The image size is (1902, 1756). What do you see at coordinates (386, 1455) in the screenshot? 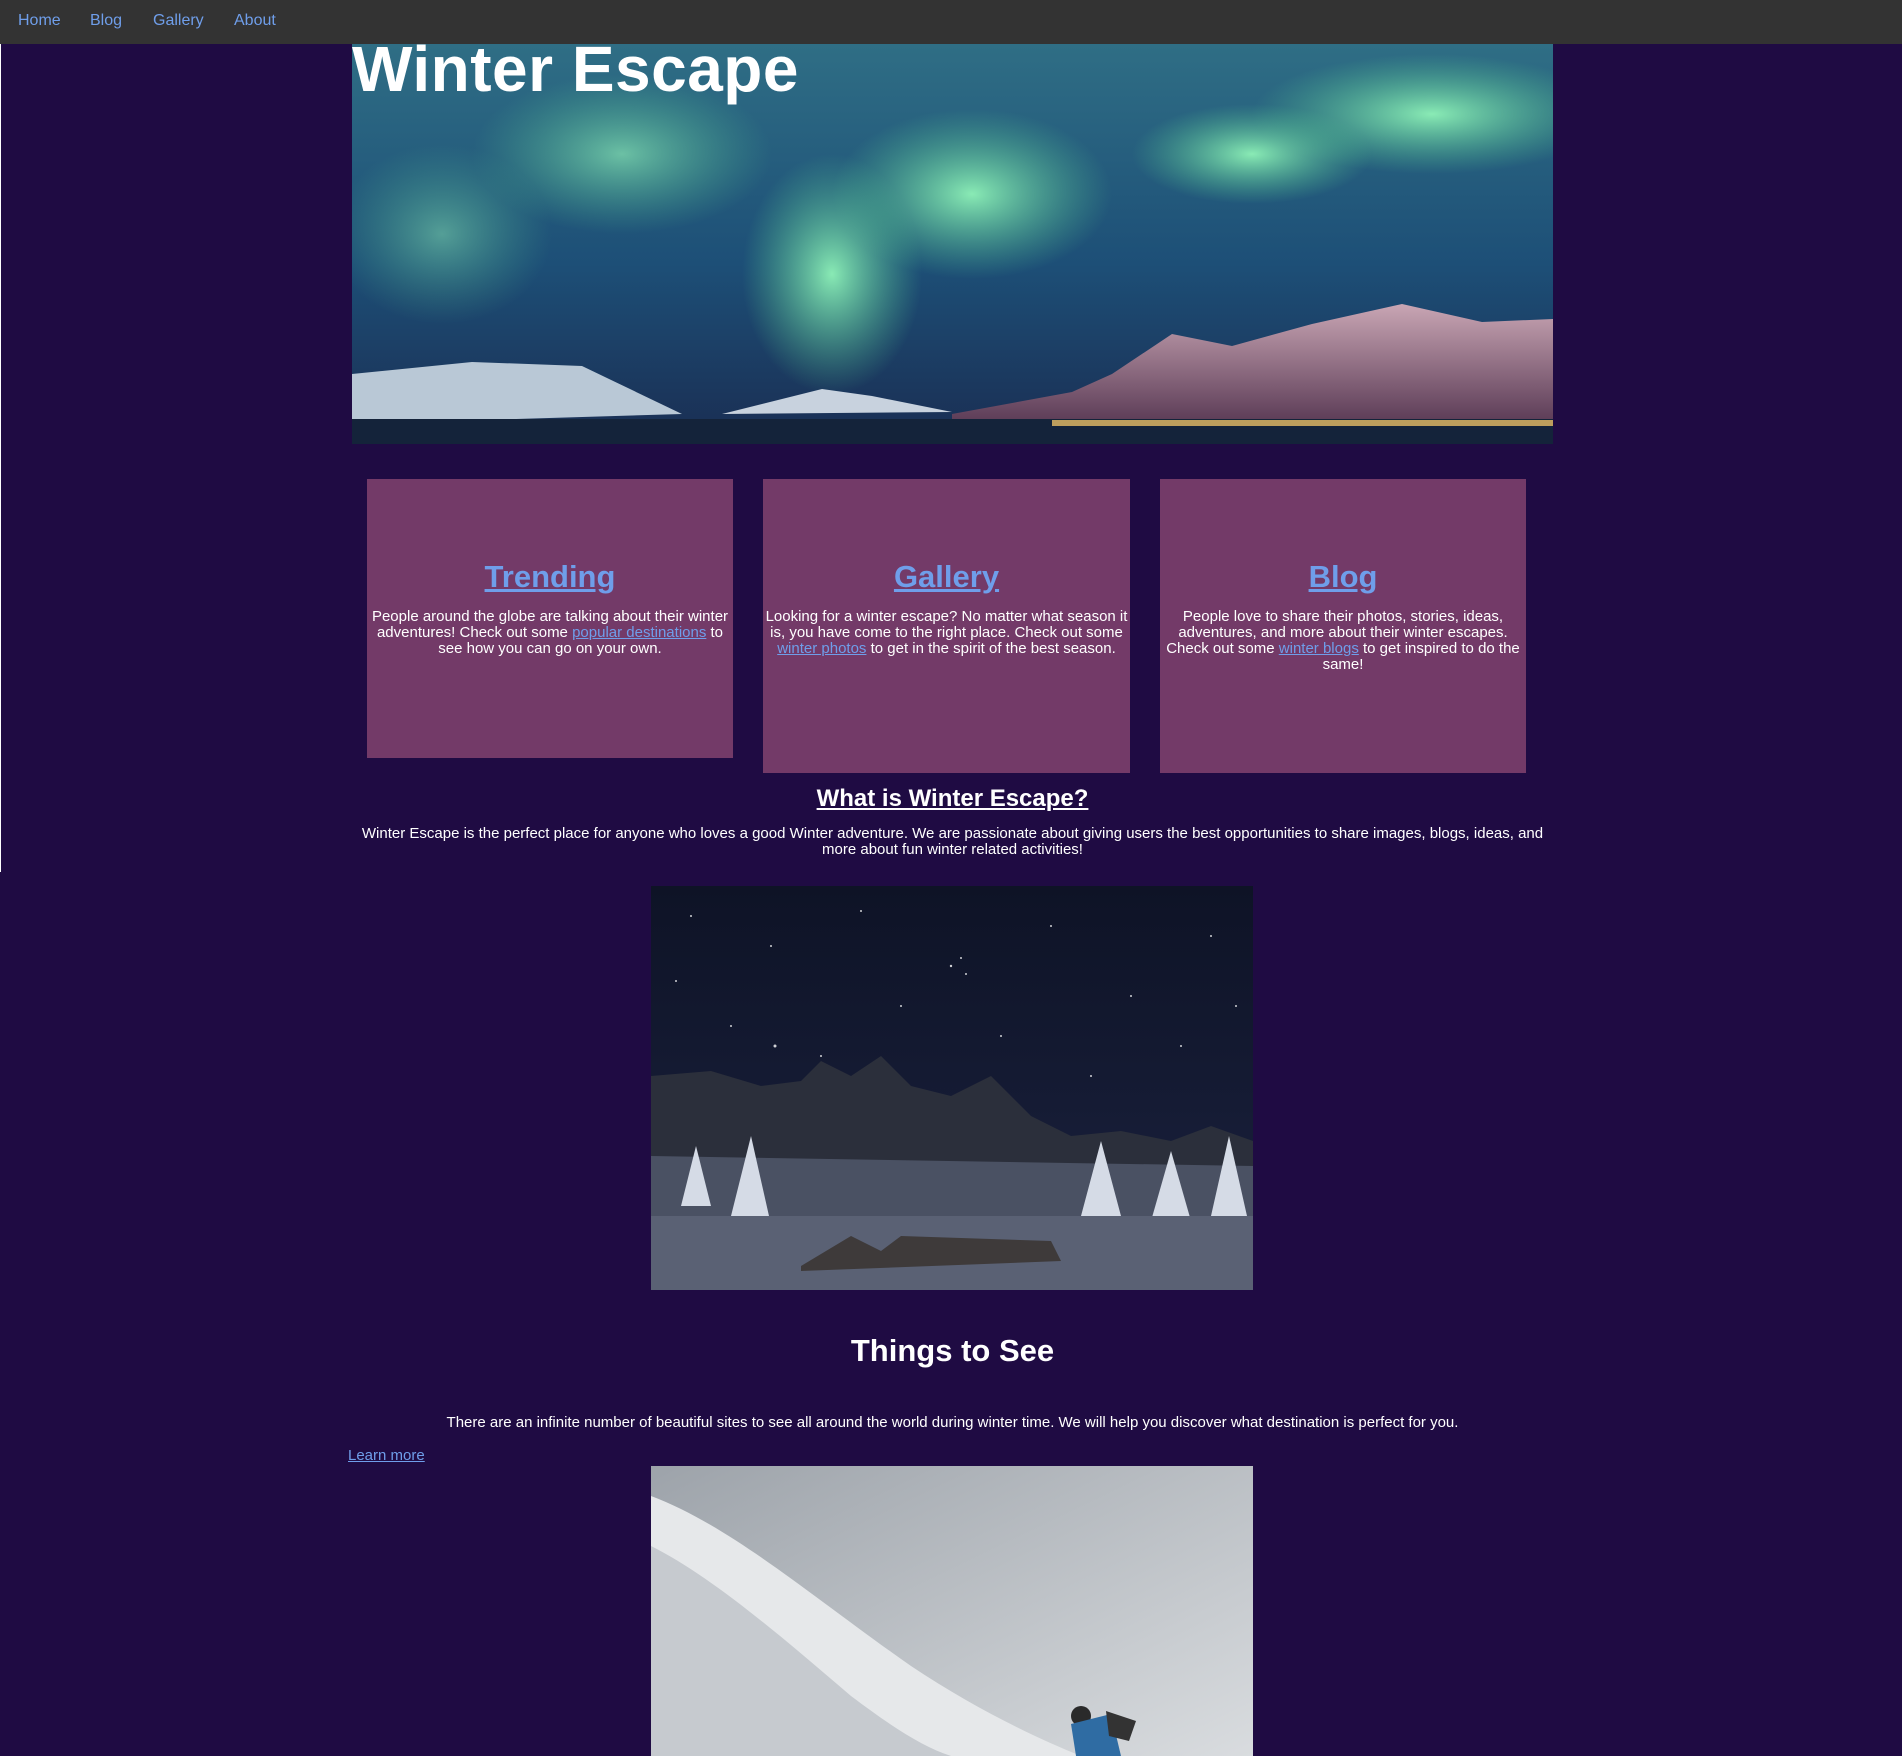
I see `learn-more-link: Learn more` at bounding box center [386, 1455].